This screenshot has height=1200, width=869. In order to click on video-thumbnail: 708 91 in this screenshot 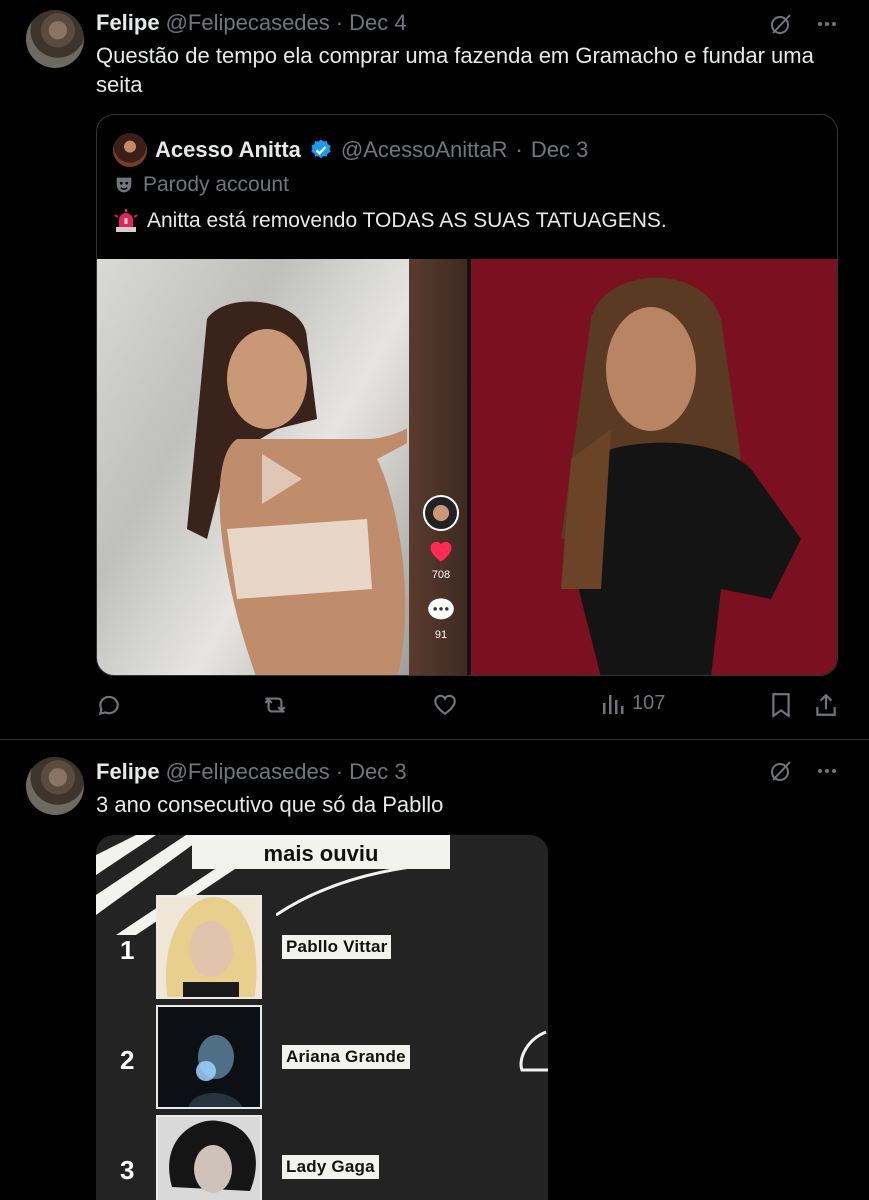, I will do `click(282, 467)`.